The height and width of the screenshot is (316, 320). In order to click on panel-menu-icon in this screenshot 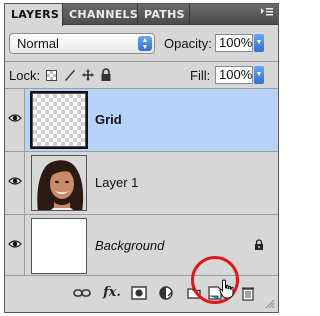, I will do `click(267, 14)`.